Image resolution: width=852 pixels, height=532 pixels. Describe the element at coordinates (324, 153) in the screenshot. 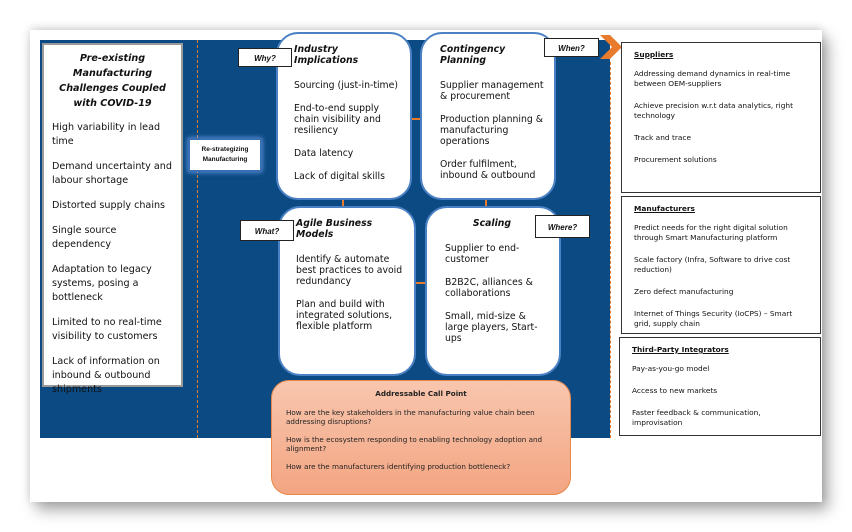

I see `industry-item: Data latency` at that location.